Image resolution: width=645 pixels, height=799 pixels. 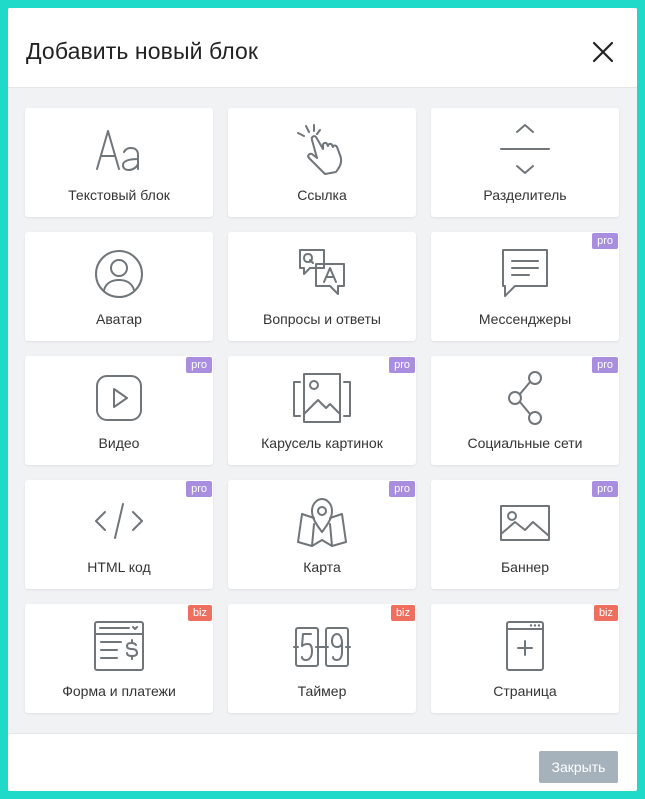 I want to click on block-tile-carousel: Карусель картинок pro, so click(x=322, y=410).